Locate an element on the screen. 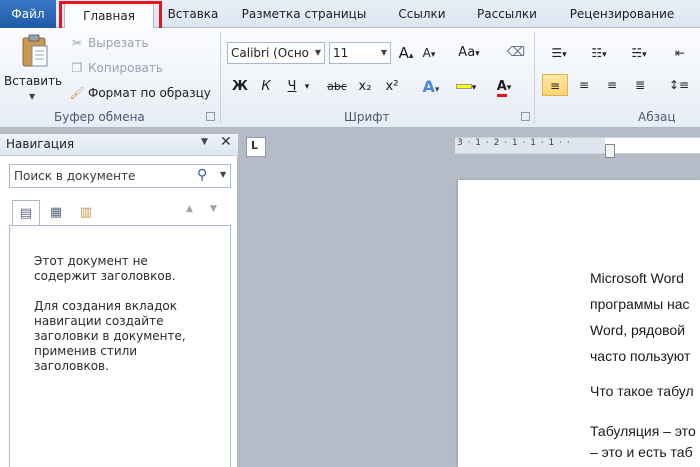  cut-button: ✂ Вырезать is located at coordinates (108, 43).